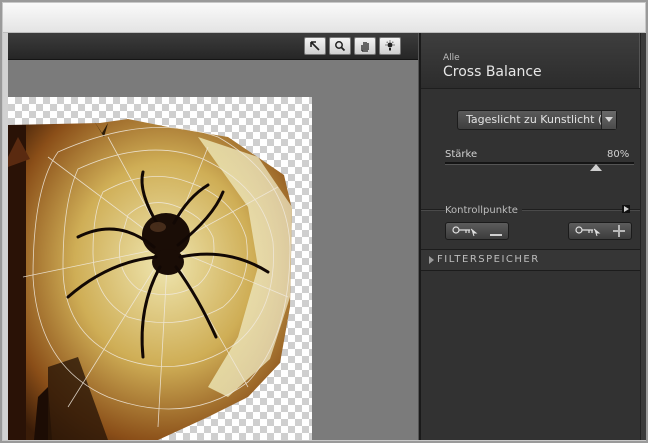  Describe the element at coordinates (530, 61) in the screenshot. I see `filter-header: Alle Cross Balance` at that location.